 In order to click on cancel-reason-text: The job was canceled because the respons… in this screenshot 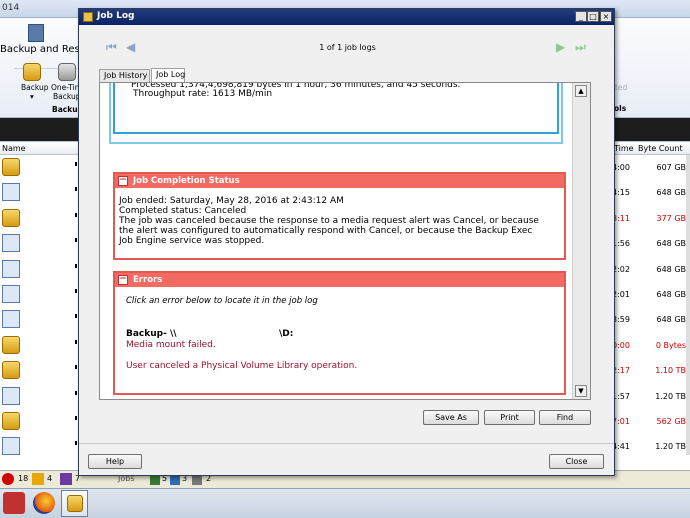, I will do `click(329, 231)`.